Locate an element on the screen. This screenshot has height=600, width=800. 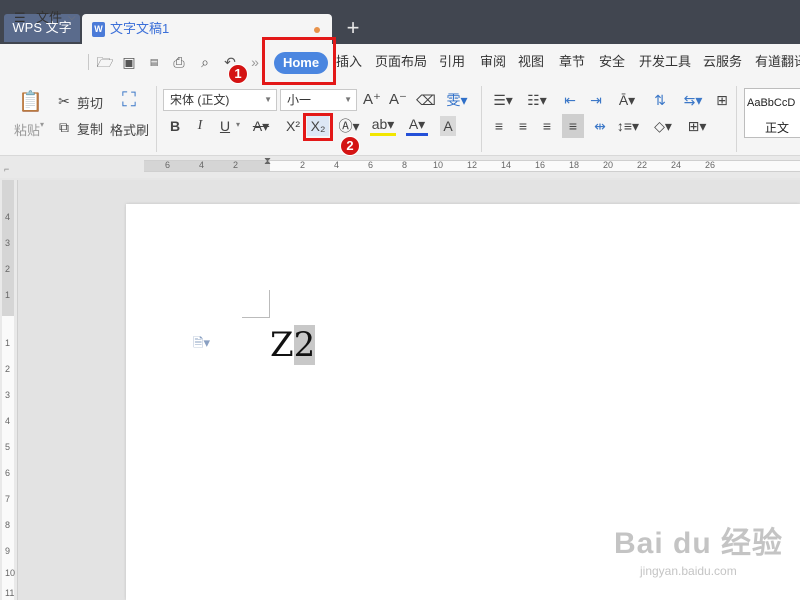
font-color-icon: A▾ is located at coordinates (417, 126).